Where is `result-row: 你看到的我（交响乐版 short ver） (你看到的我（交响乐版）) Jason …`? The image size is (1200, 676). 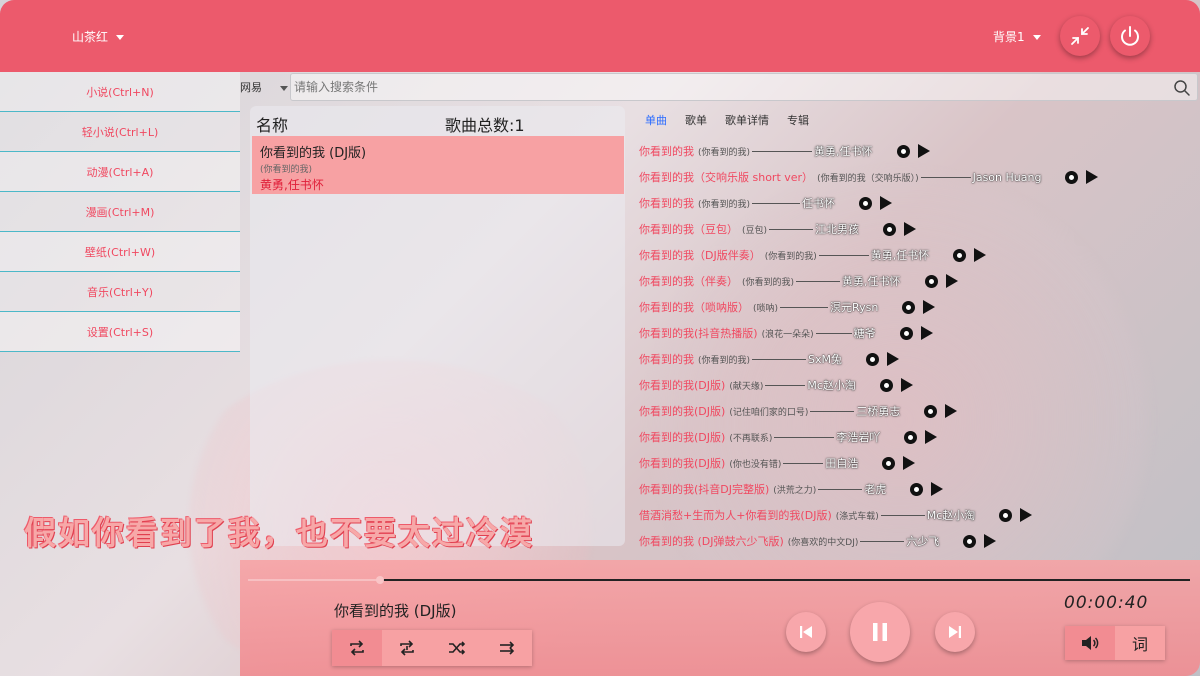 result-row: 你看到的我（交响乐版 short ver） (你看到的我（交响乐版）) Jason … is located at coordinates (919, 177).